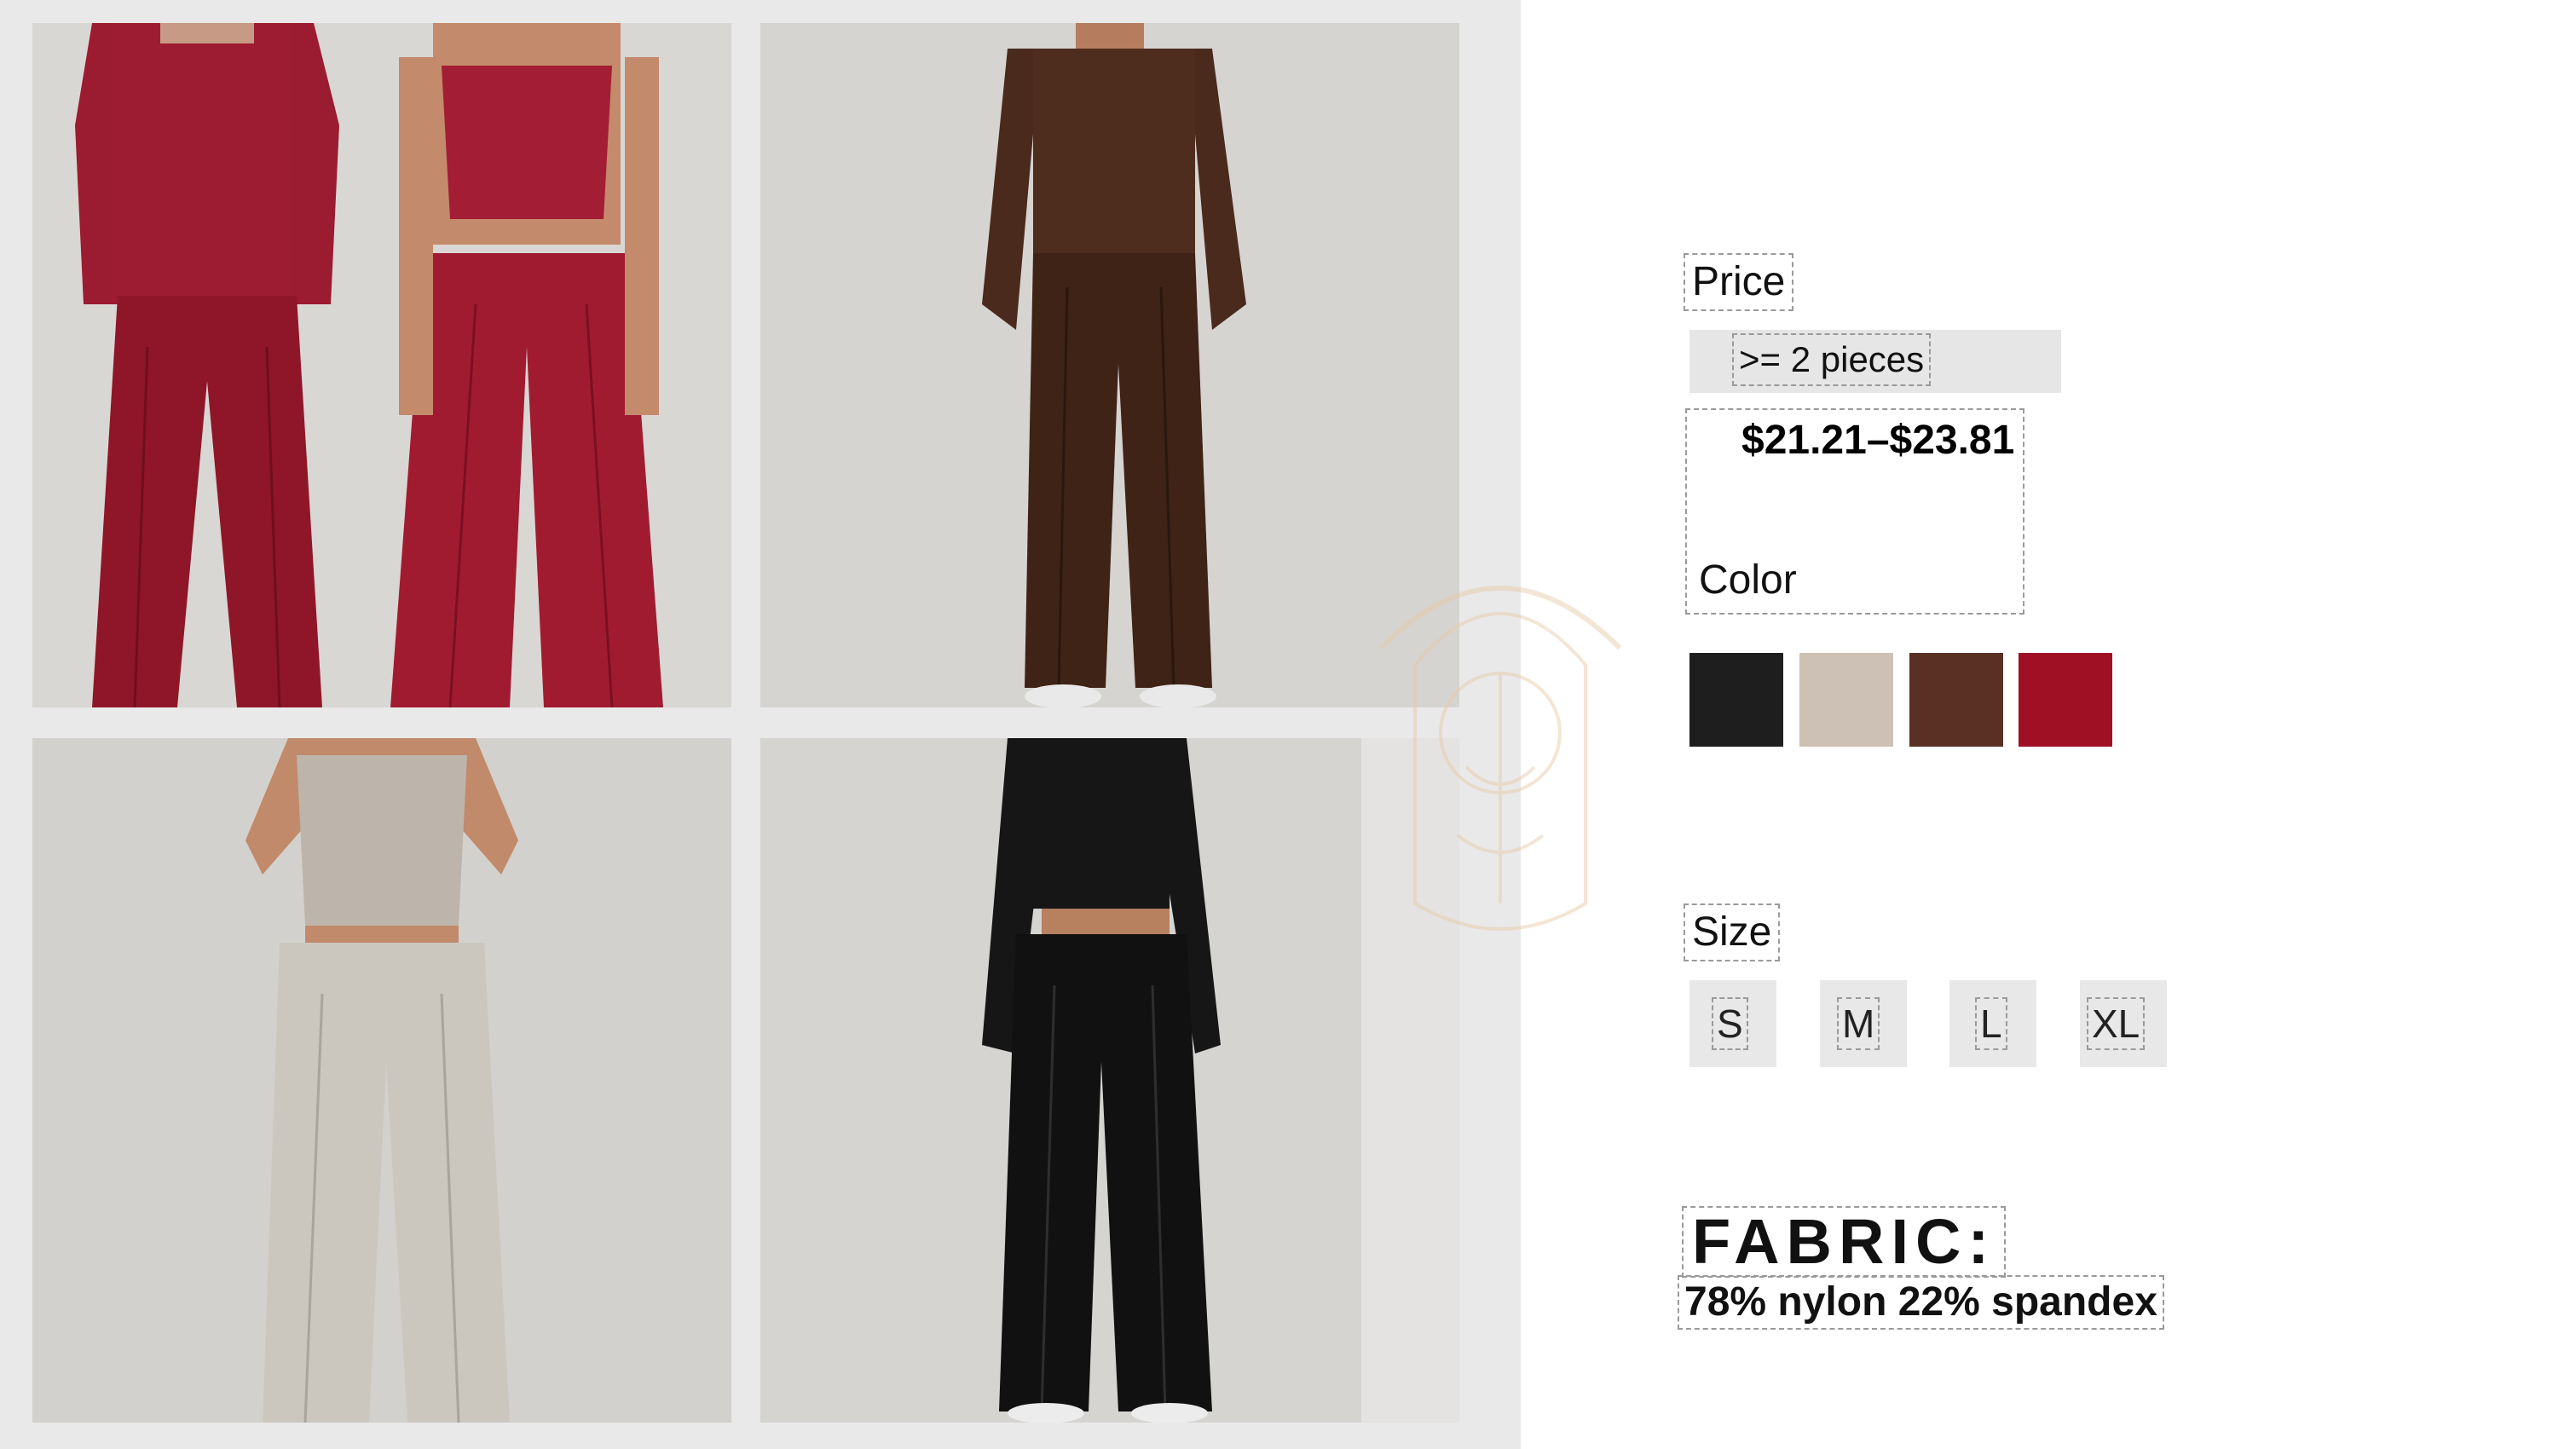  What do you see at coordinates (1844, 1242) in the screenshot?
I see `fabric-title: FABRIC:` at bounding box center [1844, 1242].